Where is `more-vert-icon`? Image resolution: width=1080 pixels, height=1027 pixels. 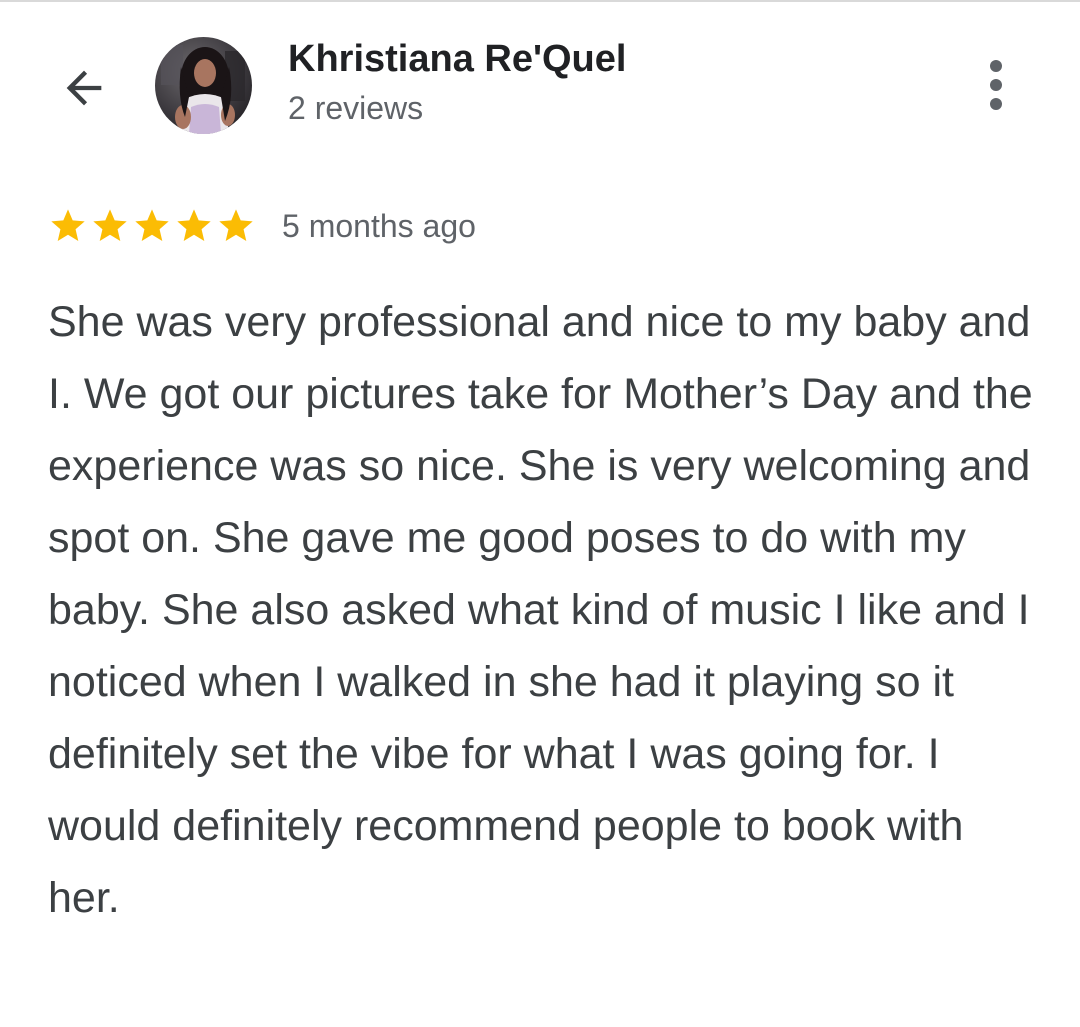 more-vert-icon is located at coordinates (996, 66).